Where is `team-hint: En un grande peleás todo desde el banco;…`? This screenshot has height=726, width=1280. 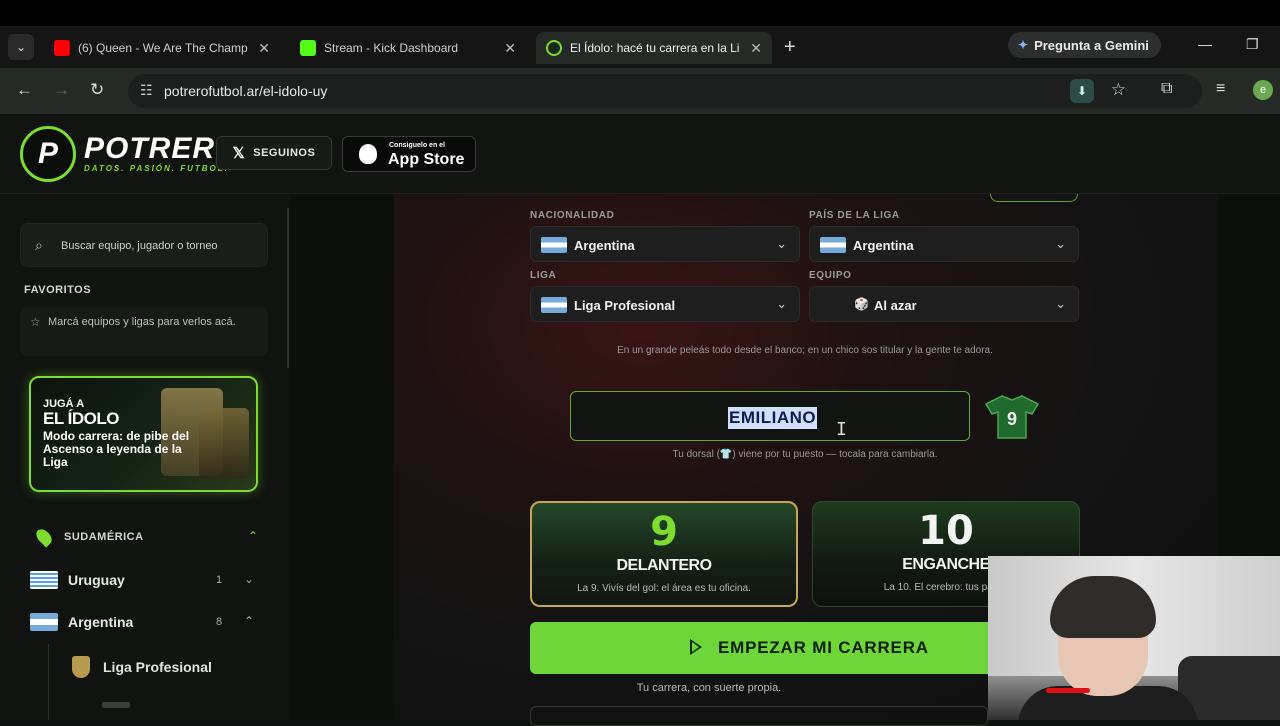 team-hint: En un grande peleás todo desde el banco;… is located at coordinates (805, 350).